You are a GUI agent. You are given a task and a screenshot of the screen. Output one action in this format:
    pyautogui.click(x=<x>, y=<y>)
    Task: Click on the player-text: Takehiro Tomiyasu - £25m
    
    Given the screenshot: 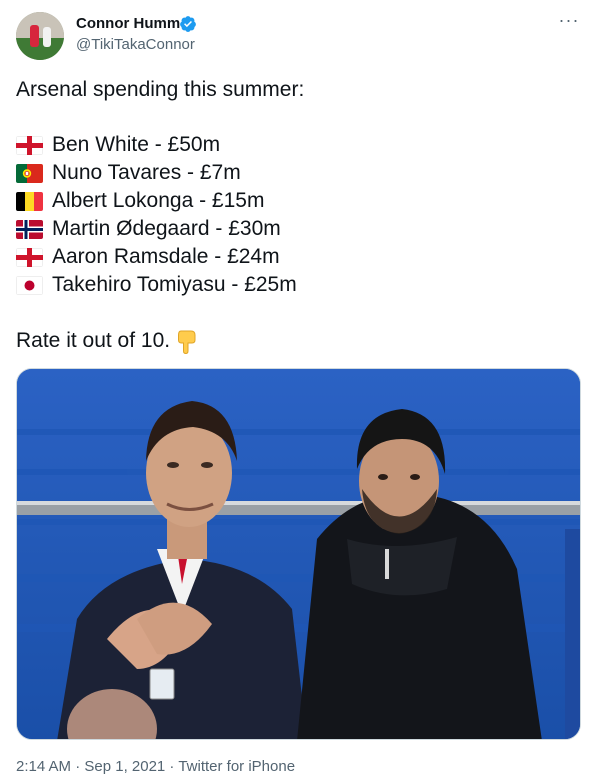 What is the action you would take?
    pyautogui.click(x=174, y=284)
    